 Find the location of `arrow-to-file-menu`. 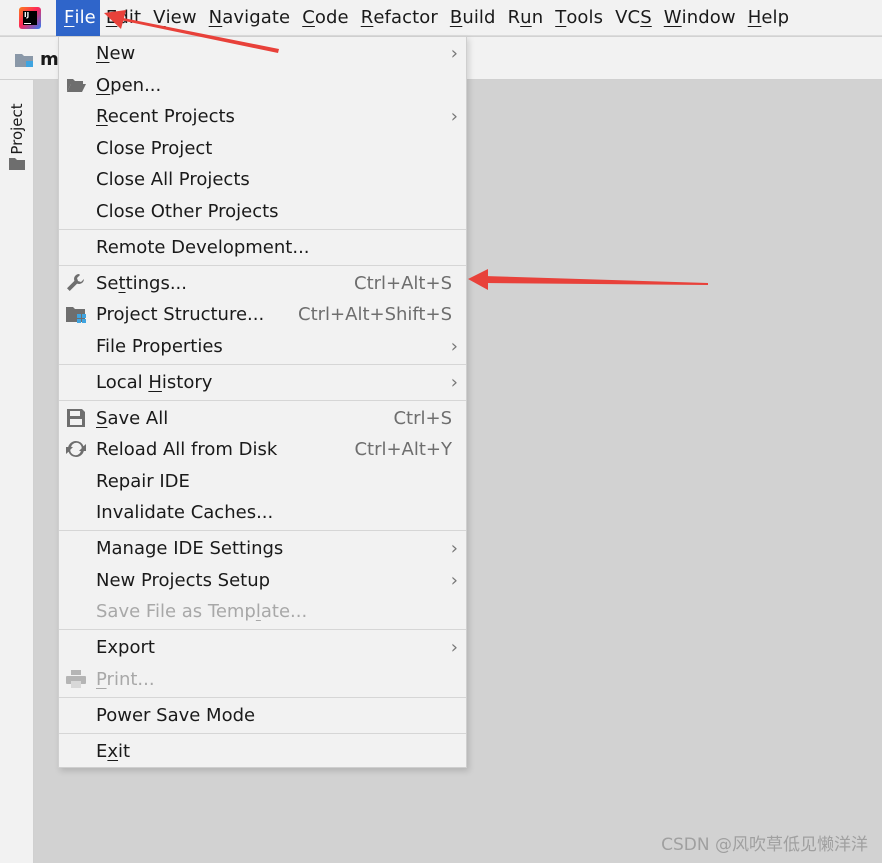

arrow-to-file-menu is located at coordinates (191, 31).